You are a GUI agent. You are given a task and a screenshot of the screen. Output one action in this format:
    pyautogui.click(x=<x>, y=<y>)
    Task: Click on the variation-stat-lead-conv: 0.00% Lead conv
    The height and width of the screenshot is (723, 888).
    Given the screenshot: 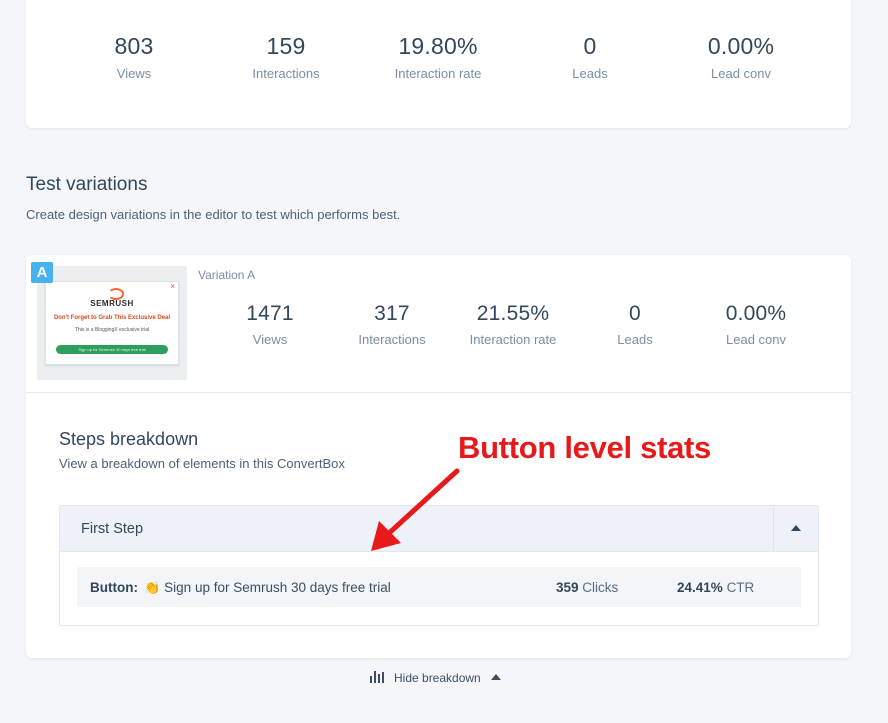 What is the action you would take?
    pyautogui.click(x=756, y=324)
    